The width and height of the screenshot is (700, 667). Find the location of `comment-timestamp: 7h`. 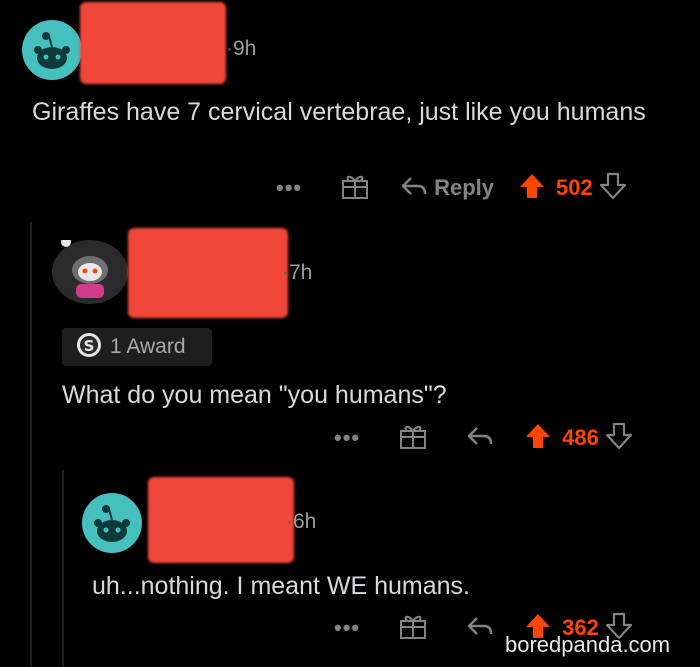

comment-timestamp: 7h is located at coordinates (297, 273).